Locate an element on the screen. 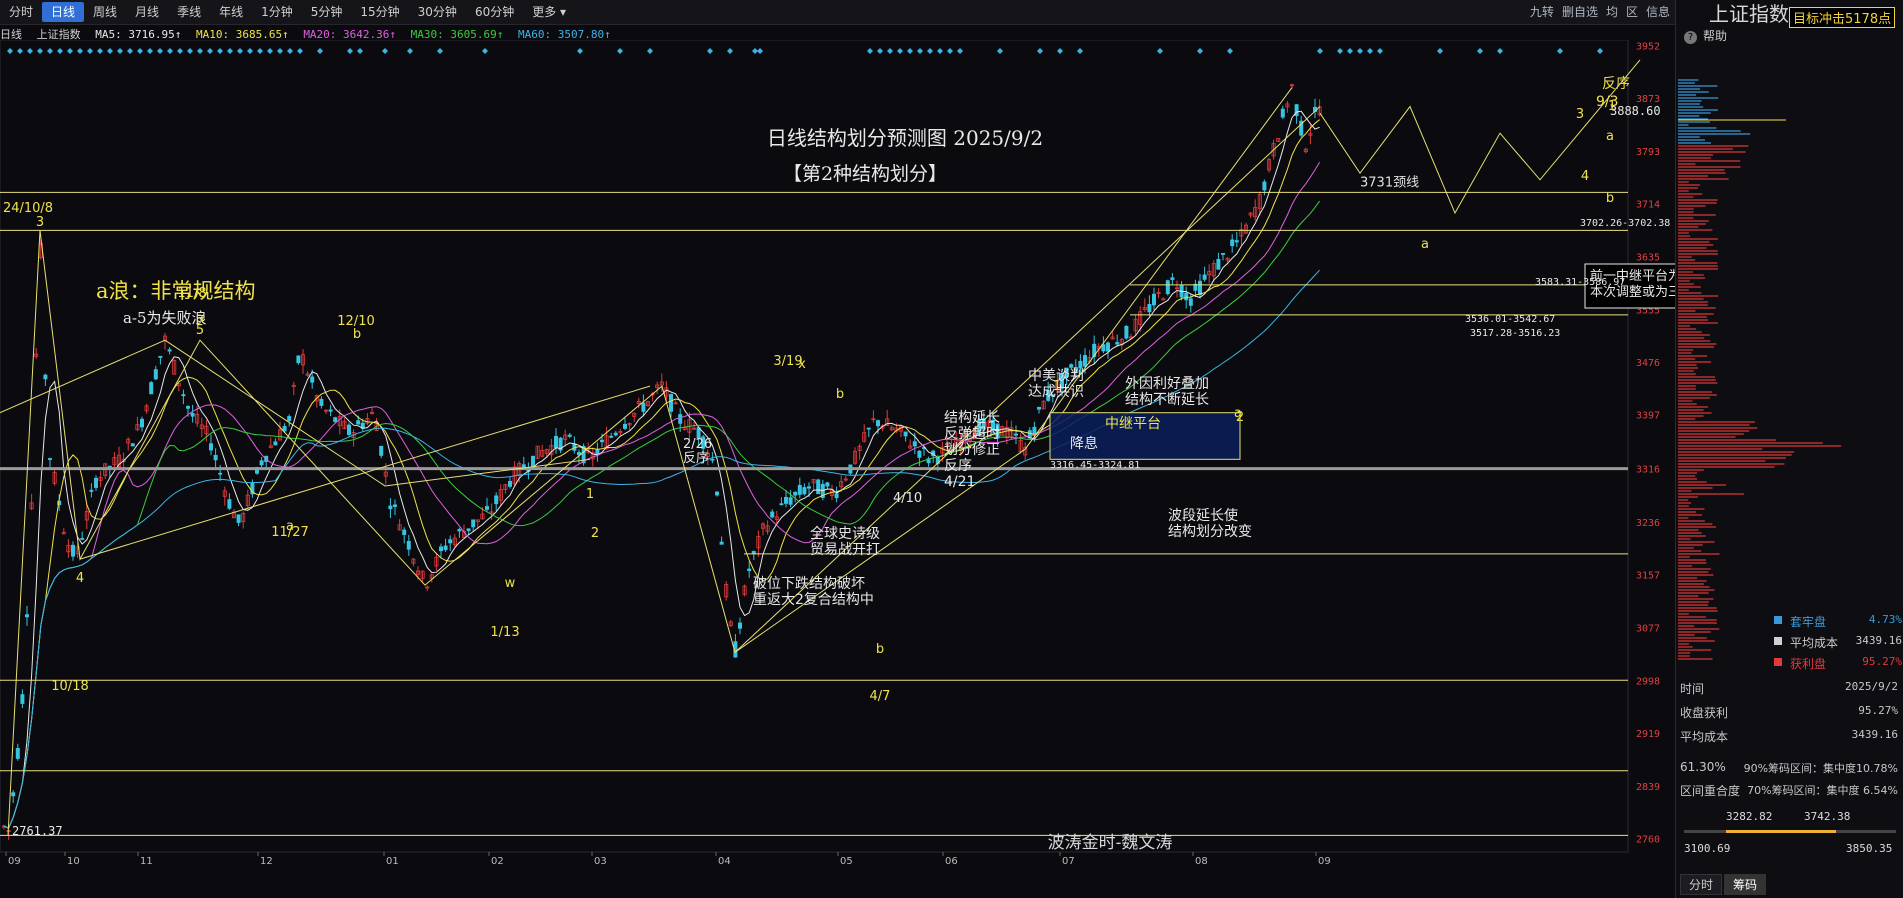  wave-marker: 5 is located at coordinates (200, 330).